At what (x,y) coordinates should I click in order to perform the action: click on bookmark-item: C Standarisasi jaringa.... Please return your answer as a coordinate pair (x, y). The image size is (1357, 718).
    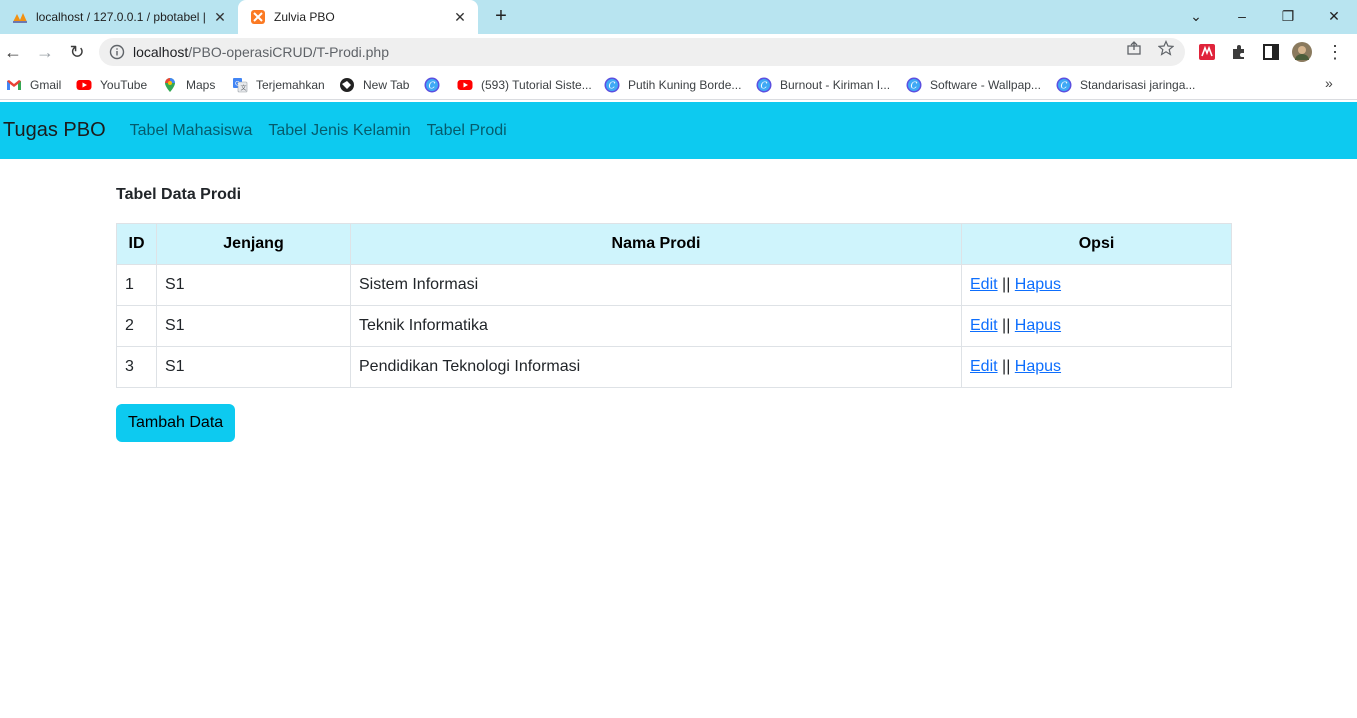
    Looking at the image, I should click on (1125, 85).